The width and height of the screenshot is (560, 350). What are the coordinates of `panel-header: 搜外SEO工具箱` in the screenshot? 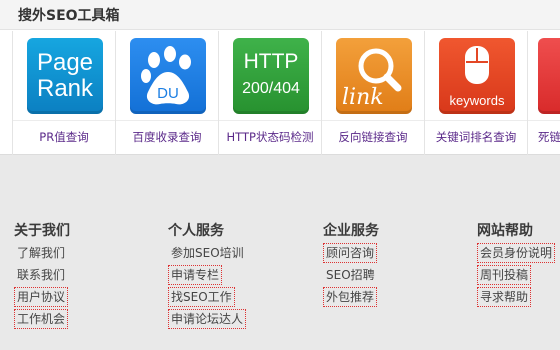 It's located at (280, 15).